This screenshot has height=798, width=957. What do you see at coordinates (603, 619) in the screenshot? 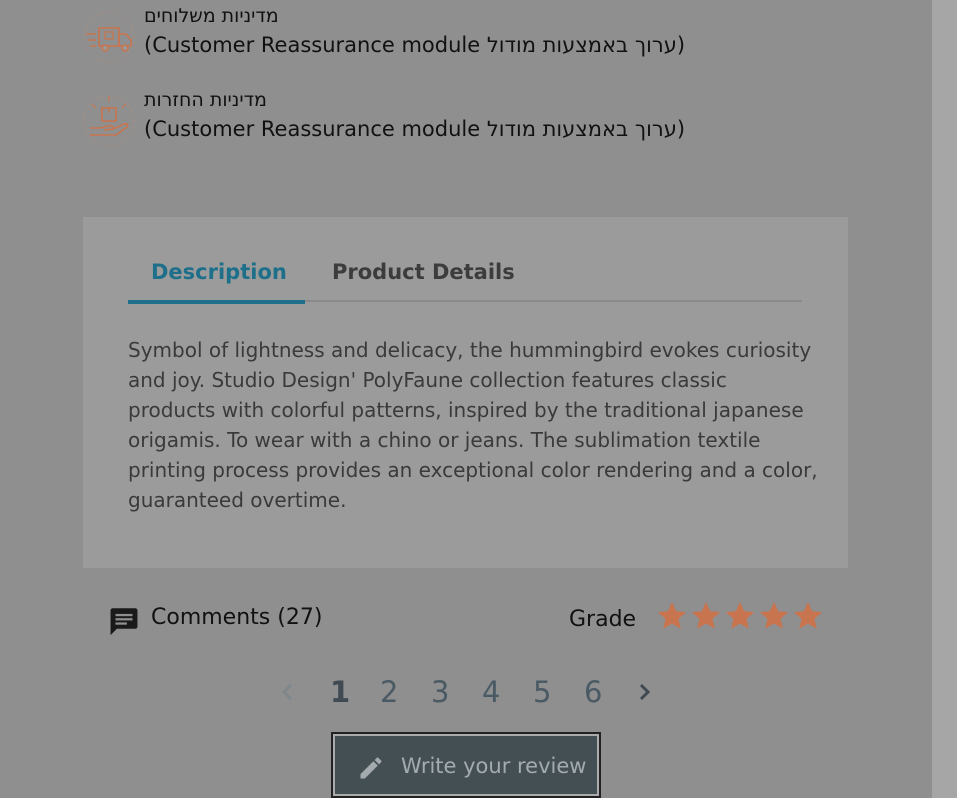
I see `grade-label: Grade` at bounding box center [603, 619].